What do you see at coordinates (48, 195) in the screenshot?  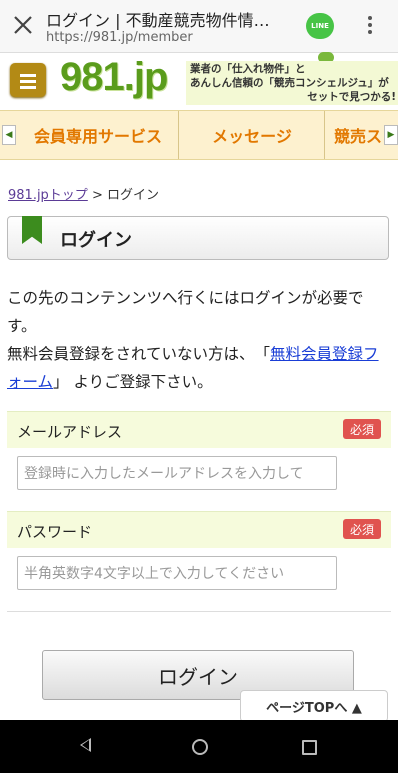 I see `breadcrumb-home-link: 981.jpトップ` at bounding box center [48, 195].